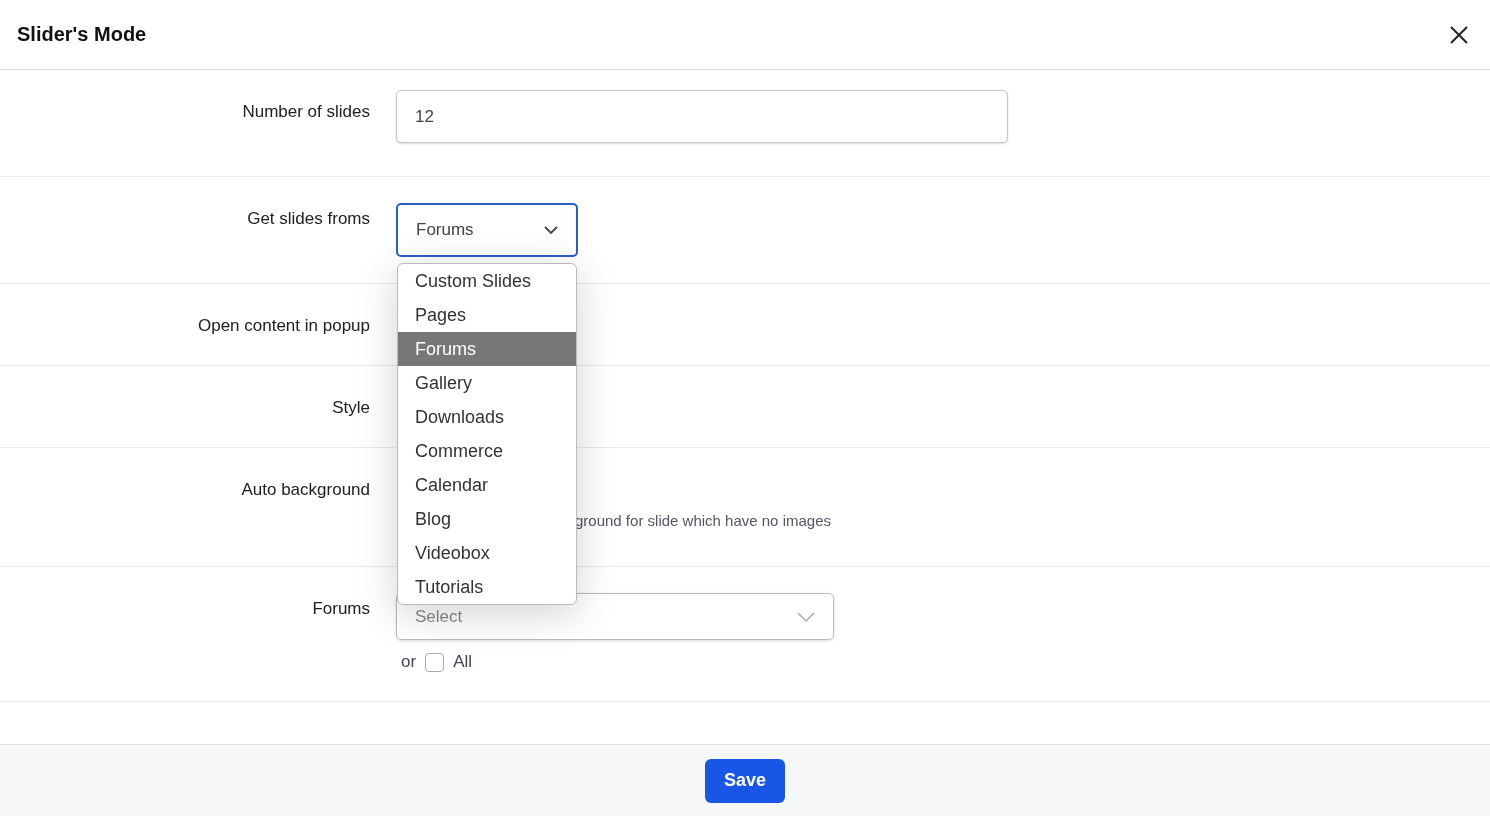 The width and height of the screenshot is (1490, 816). Describe the element at coordinates (463, 662) in the screenshot. I see `all-label: All` at that location.